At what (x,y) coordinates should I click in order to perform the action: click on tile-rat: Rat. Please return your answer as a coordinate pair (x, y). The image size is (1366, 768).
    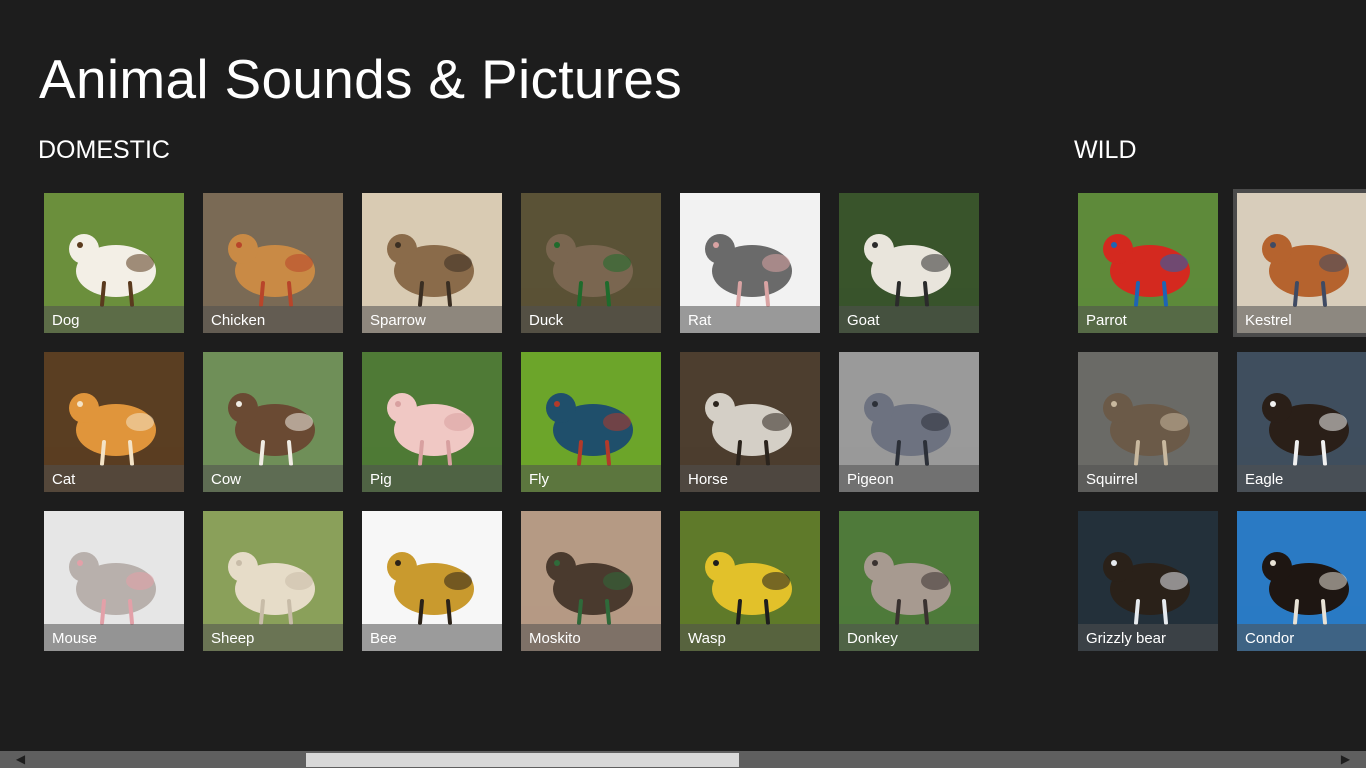
    Looking at the image, I should click on (750, 263).